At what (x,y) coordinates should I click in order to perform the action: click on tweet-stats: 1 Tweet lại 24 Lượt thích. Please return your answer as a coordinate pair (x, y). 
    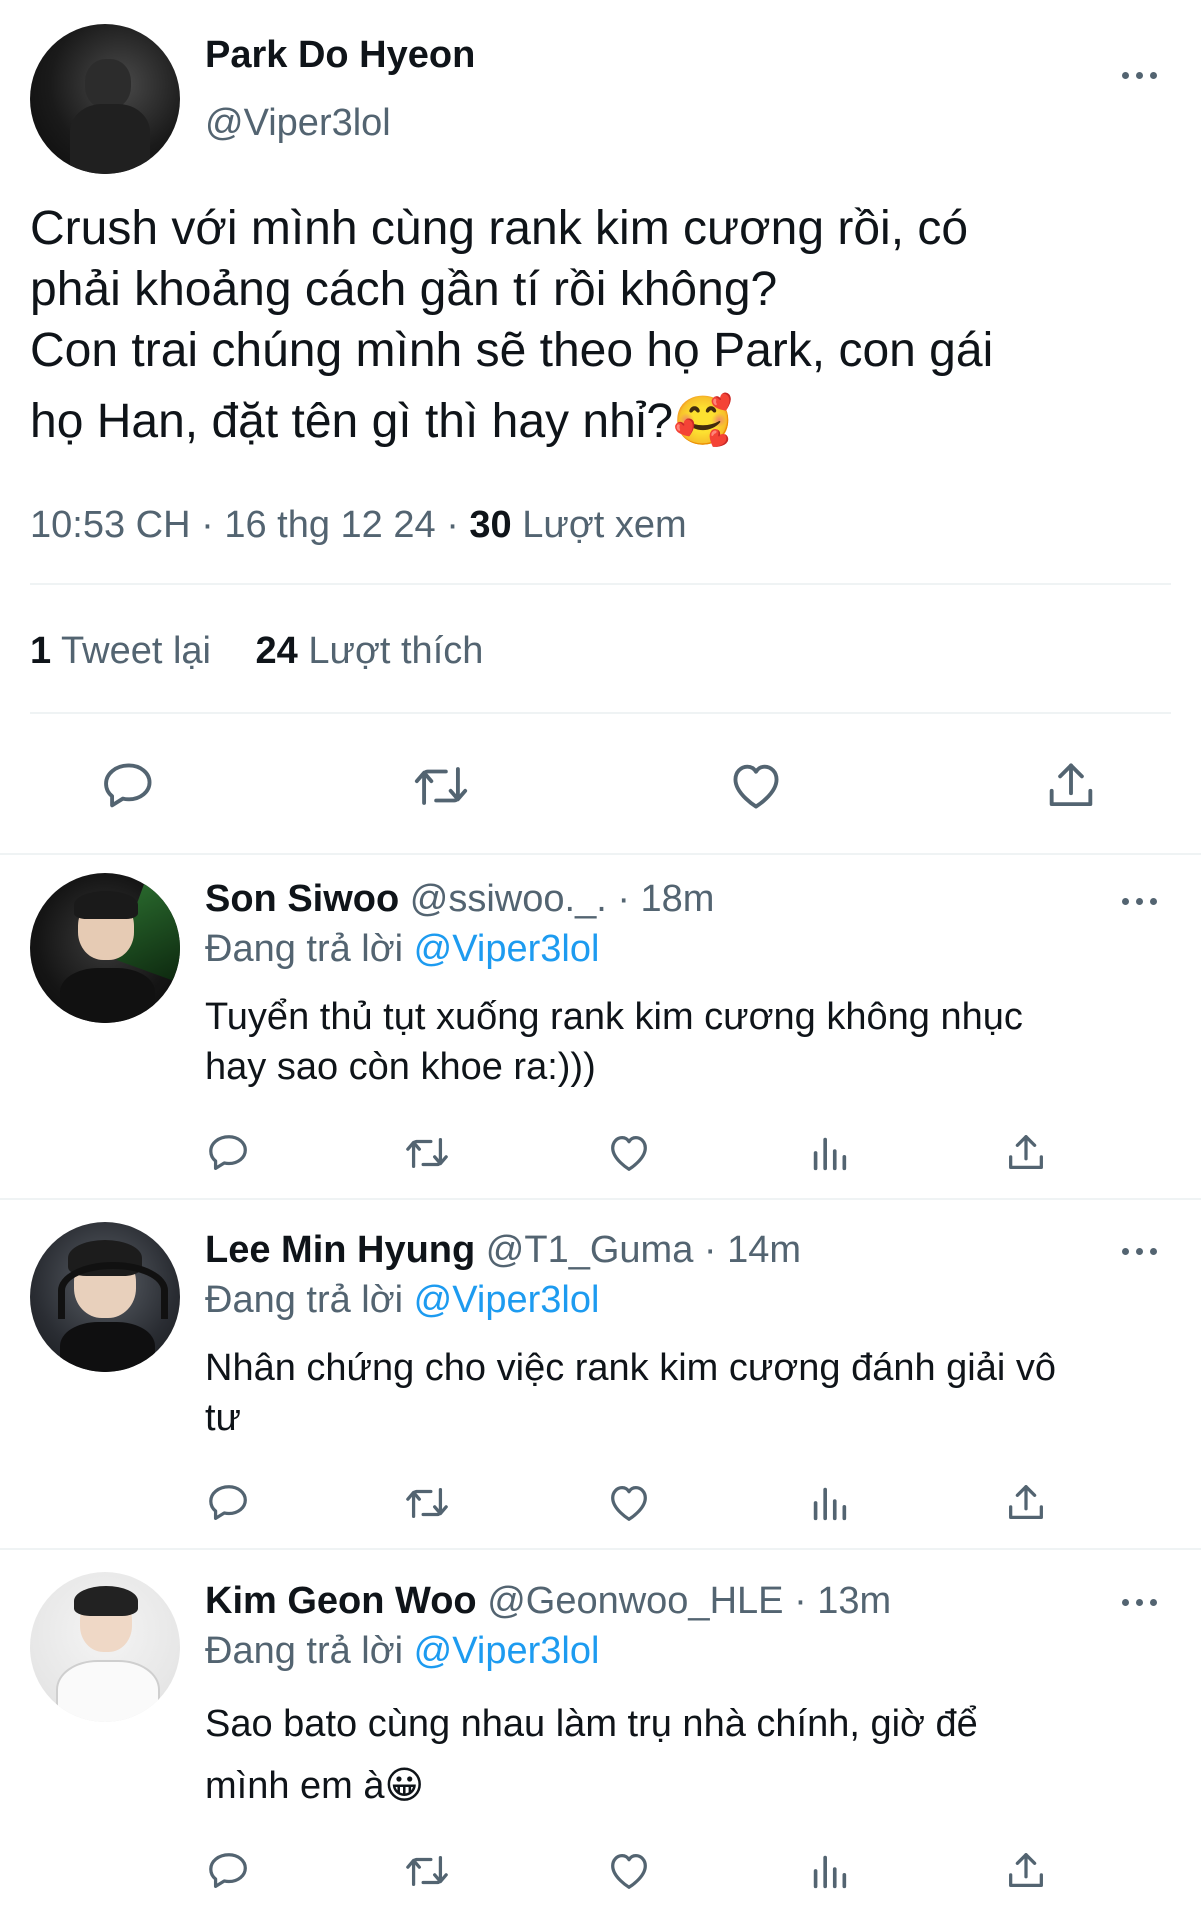
    Looking at the image, I should click on (256, 651).